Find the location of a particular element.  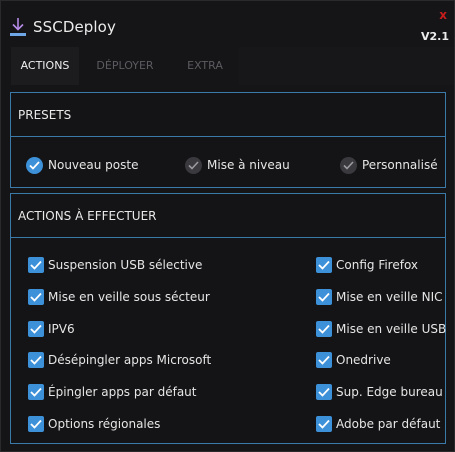

tab-bar: ACTIONS DÉPLOYER EXTRA is located at coordinates (228, 66).